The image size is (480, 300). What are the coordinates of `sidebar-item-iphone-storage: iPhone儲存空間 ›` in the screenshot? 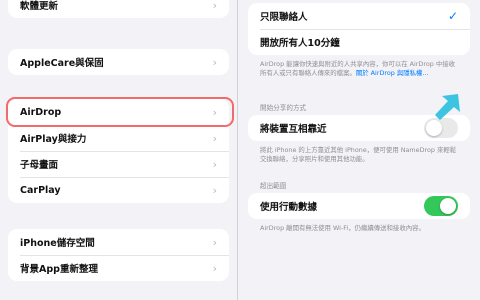 It's located at (118, 242).